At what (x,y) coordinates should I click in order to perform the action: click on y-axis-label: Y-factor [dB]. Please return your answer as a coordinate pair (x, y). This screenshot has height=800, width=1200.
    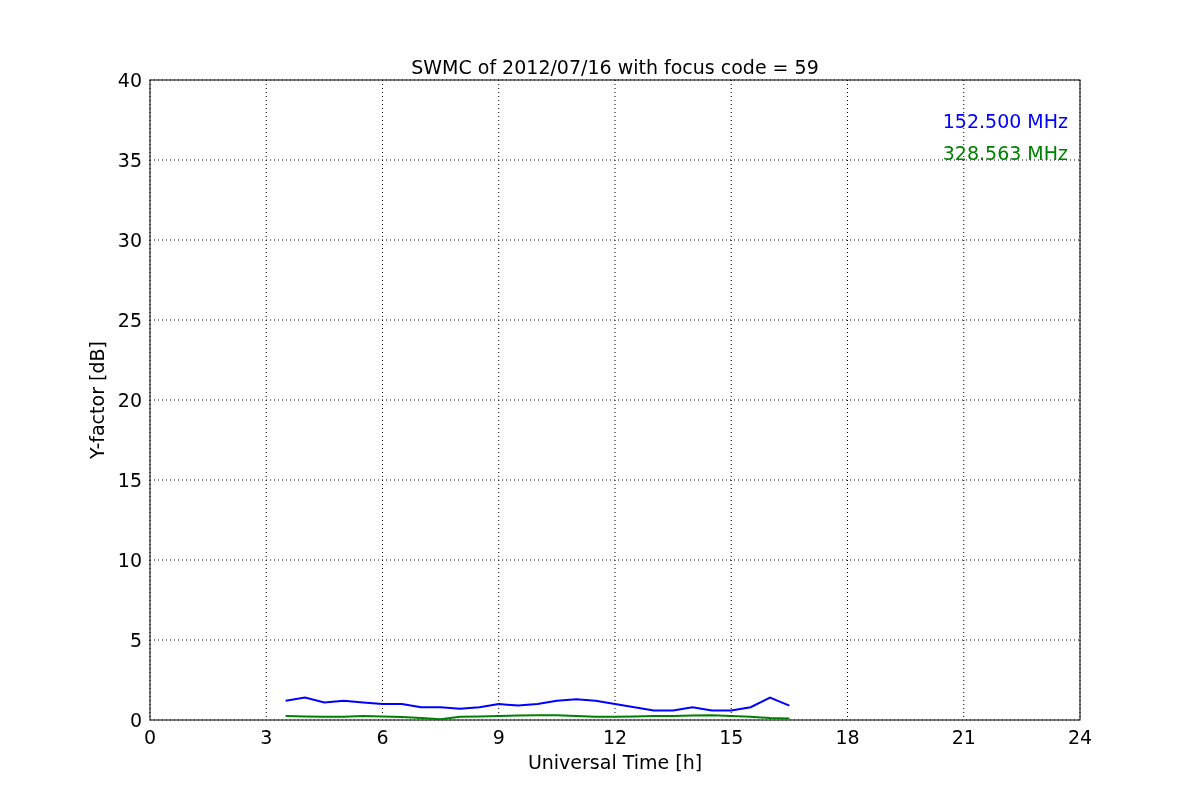
    Looking at the image, I should click on (97, 400).